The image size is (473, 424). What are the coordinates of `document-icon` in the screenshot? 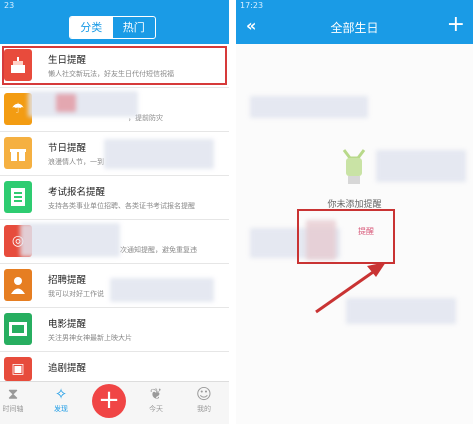 It's located at (18, 197).